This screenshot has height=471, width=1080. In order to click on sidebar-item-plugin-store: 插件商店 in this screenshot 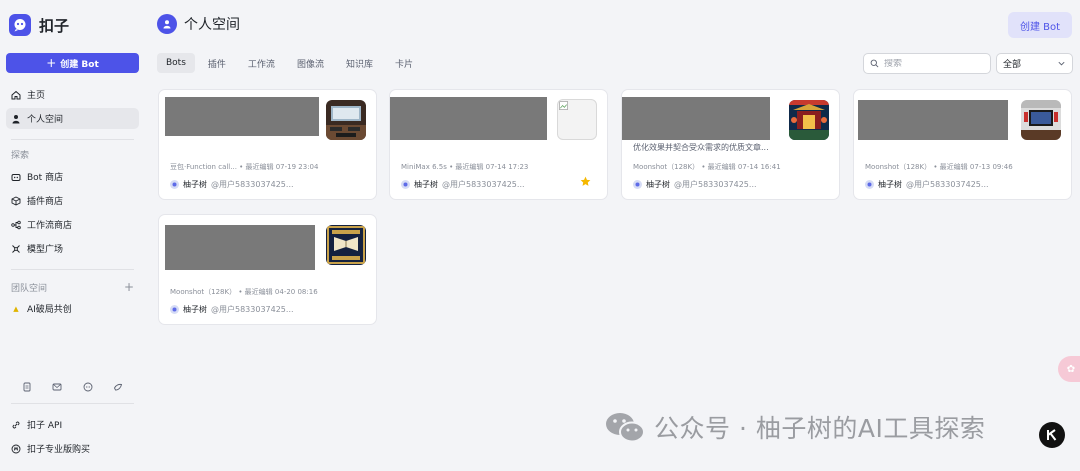, I will do `click(72, 200)`.